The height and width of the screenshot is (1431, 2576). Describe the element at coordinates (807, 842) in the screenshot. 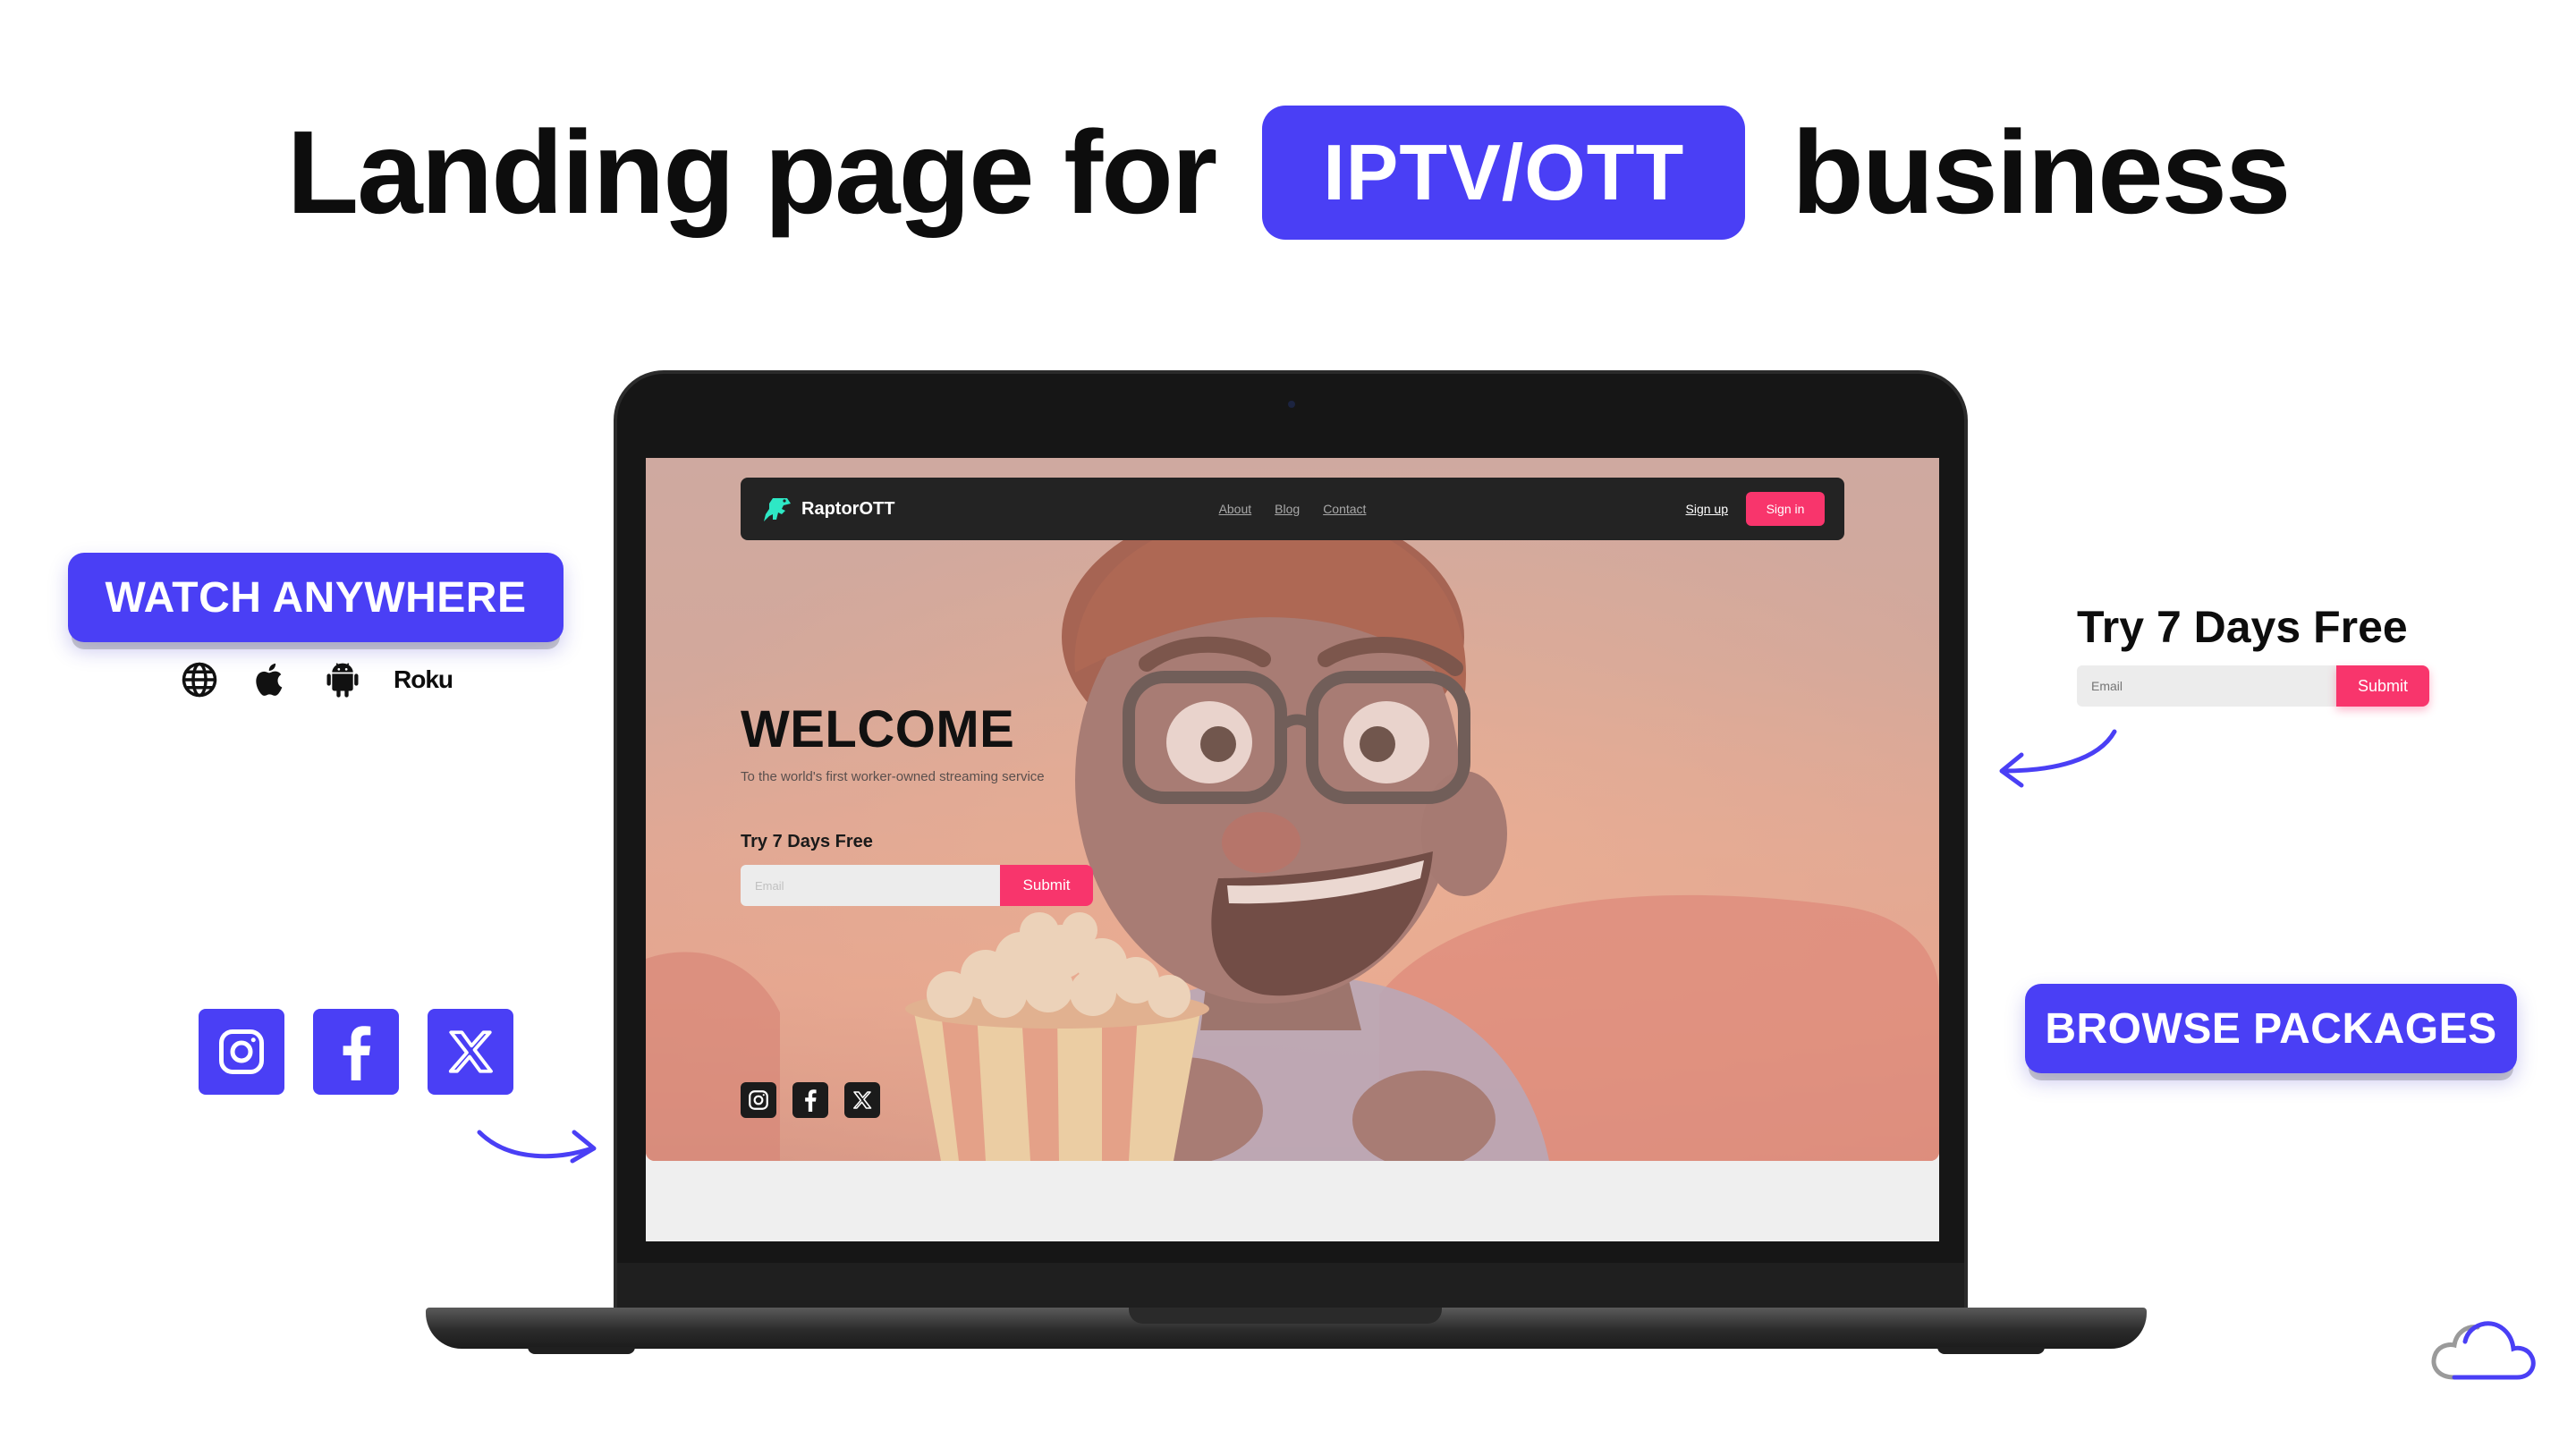

I see `hero-trial-title: Try 7 Days Free` at that location.